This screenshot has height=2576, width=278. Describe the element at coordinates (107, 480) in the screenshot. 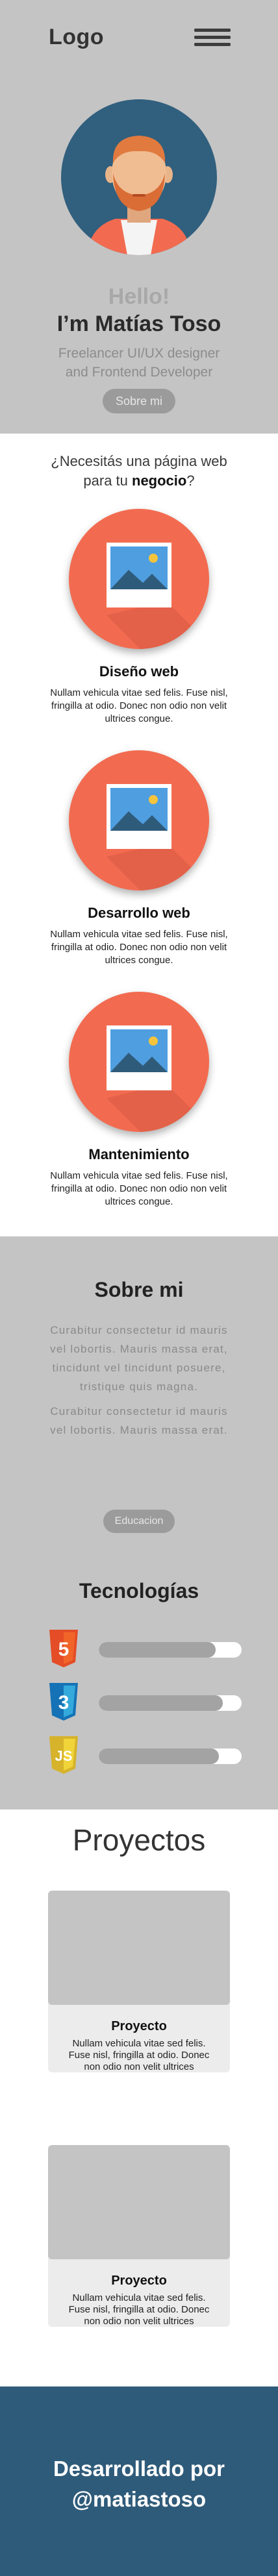

I see `services-question-middle: para tu` at that location.